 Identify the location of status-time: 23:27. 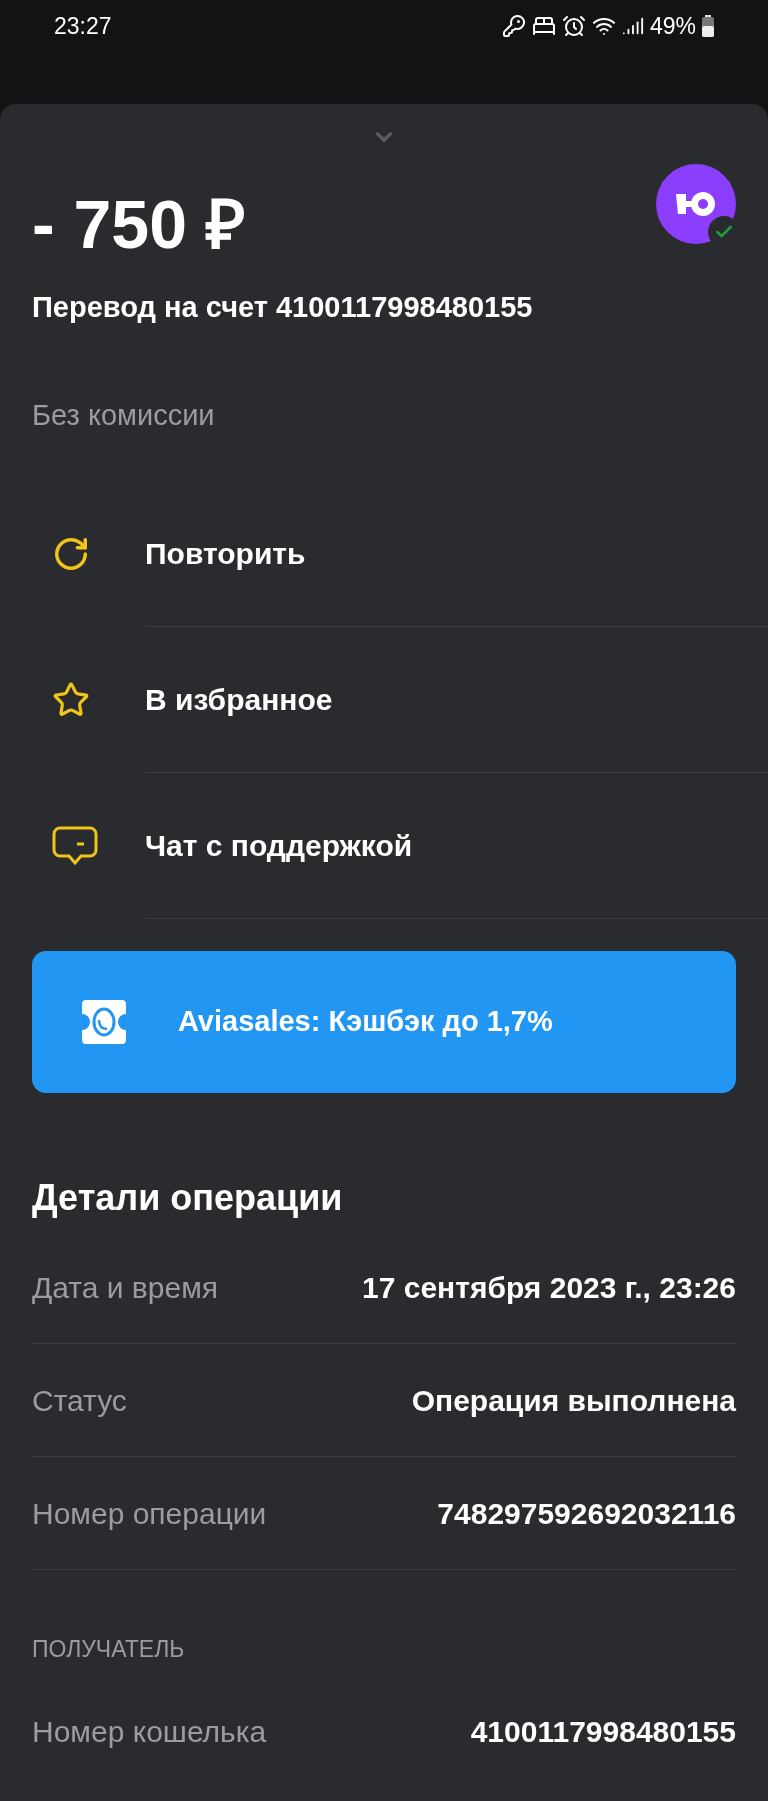
(83, 26).